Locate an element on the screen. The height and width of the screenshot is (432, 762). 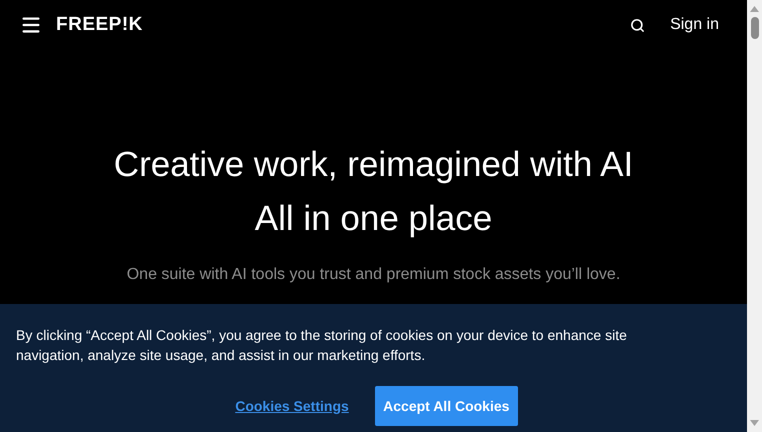
logo: FREEP!K is located at coordinates (99, 25).